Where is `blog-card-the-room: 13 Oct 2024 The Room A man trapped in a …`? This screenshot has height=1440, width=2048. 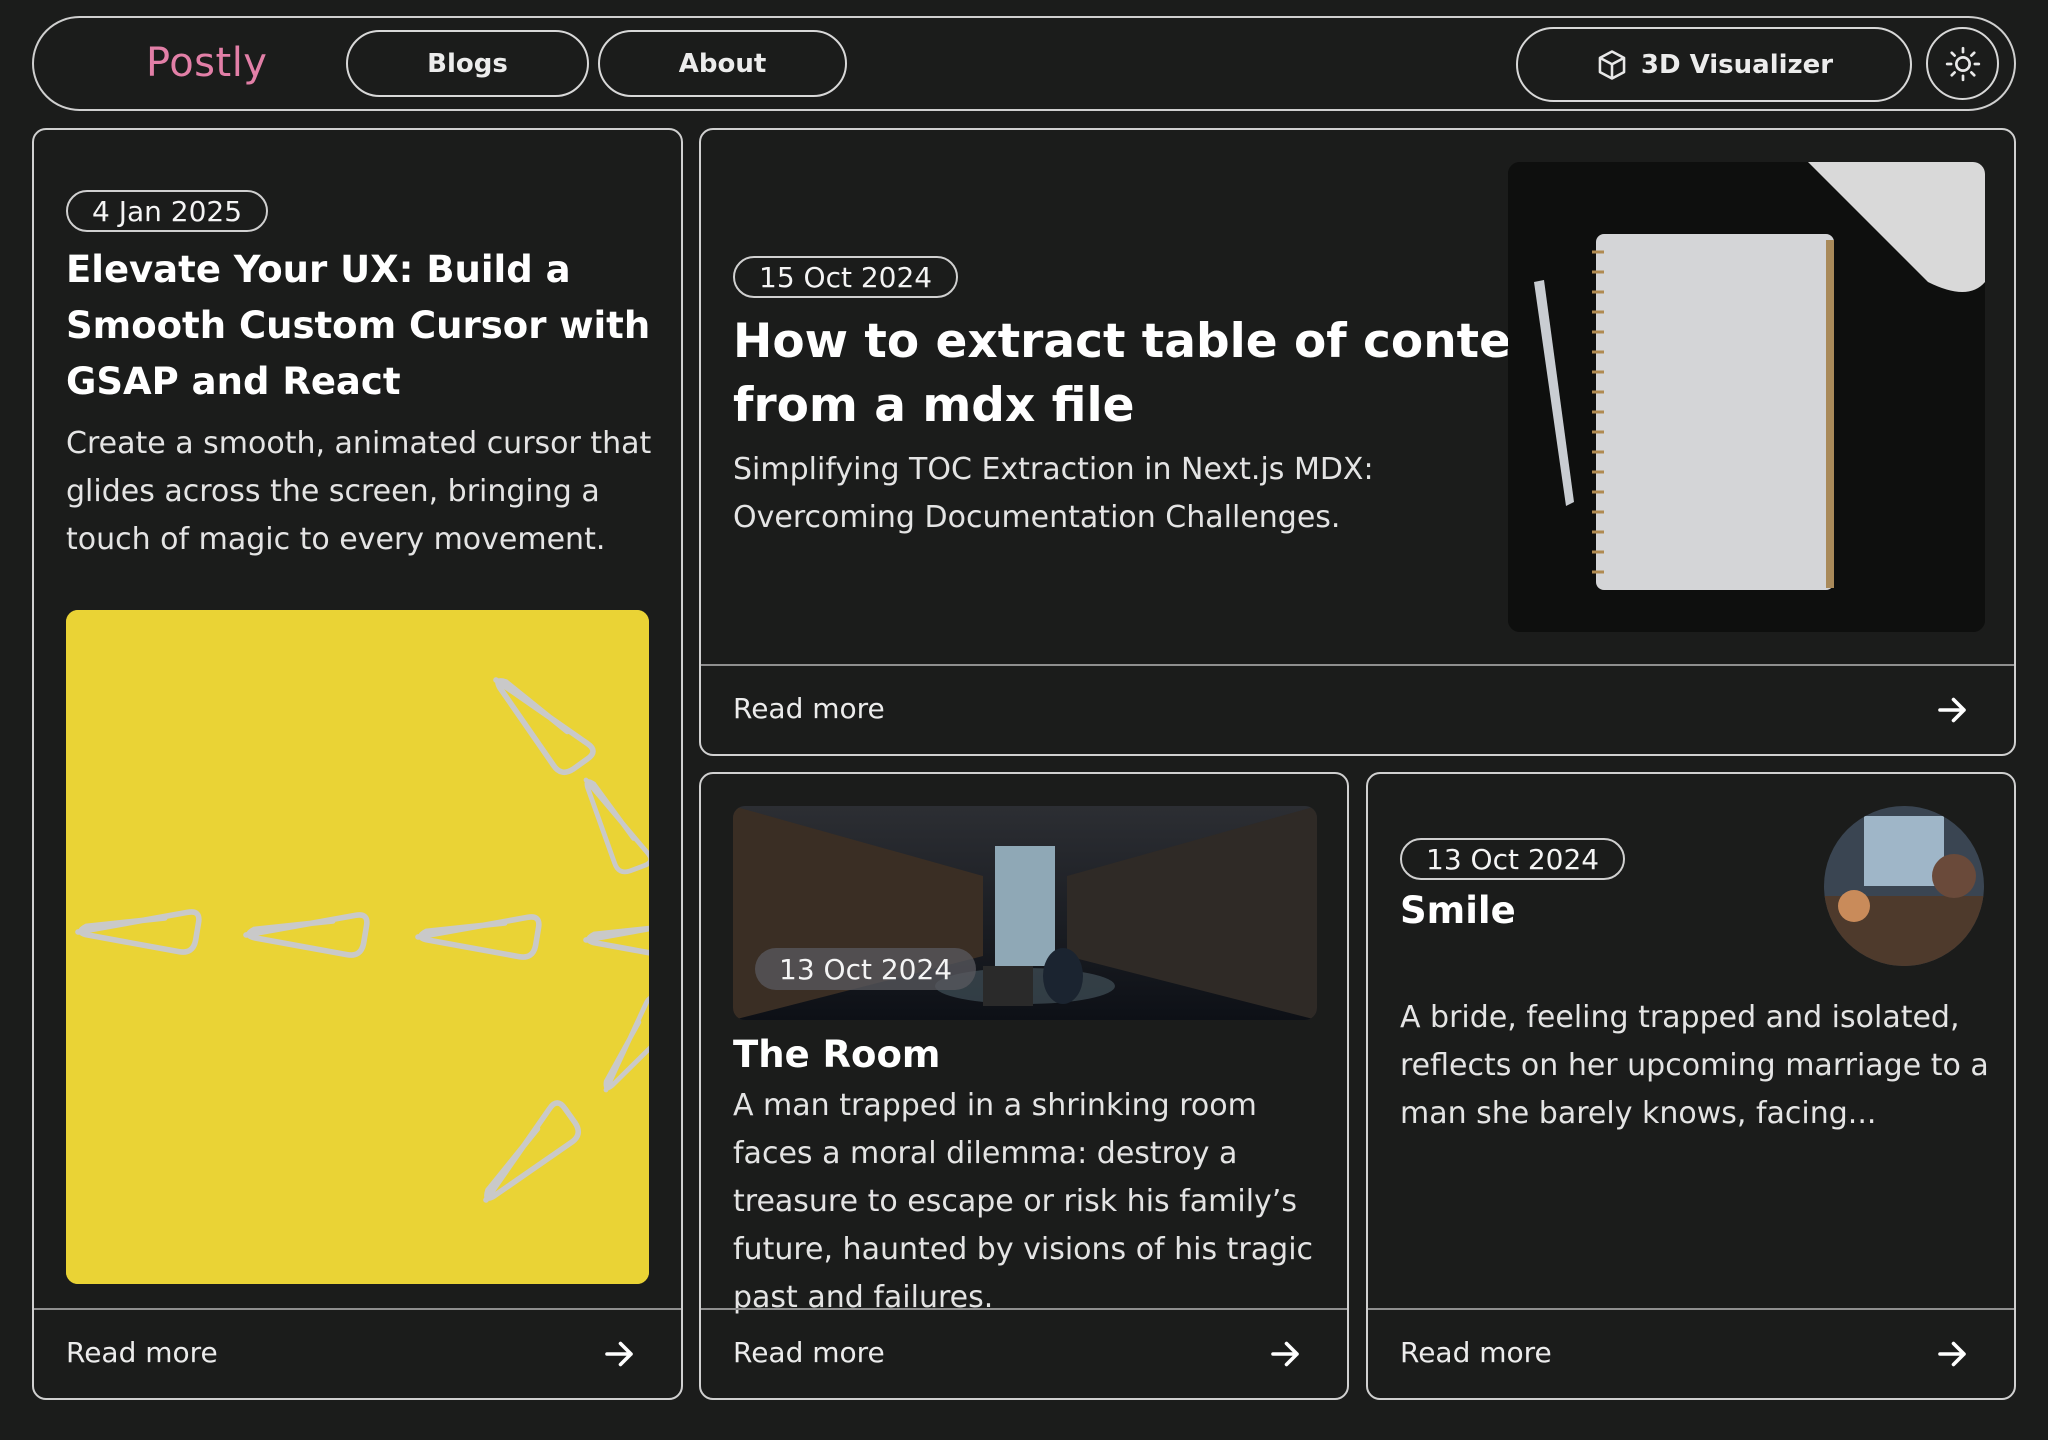 blog-card-the-room: 13 Oct 2024 The Room A man trapped in a … is located at coordinates (1024, 1086).